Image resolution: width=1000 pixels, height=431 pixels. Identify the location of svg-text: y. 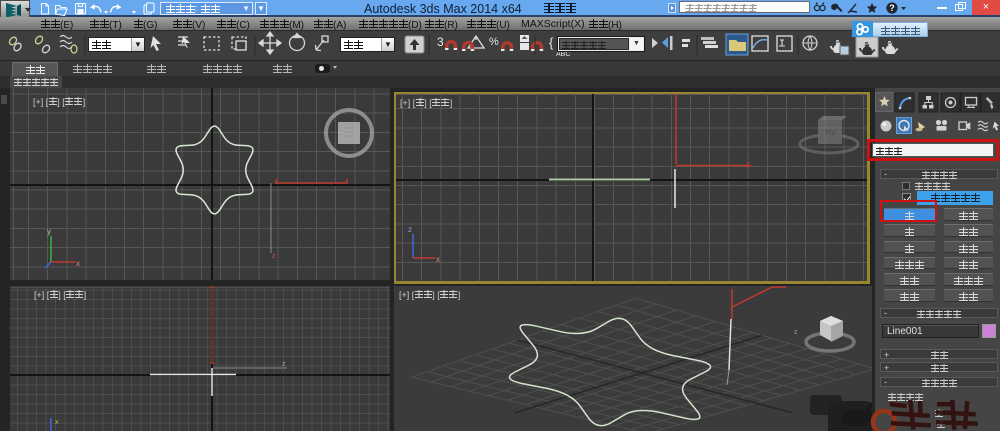
(49, 231).